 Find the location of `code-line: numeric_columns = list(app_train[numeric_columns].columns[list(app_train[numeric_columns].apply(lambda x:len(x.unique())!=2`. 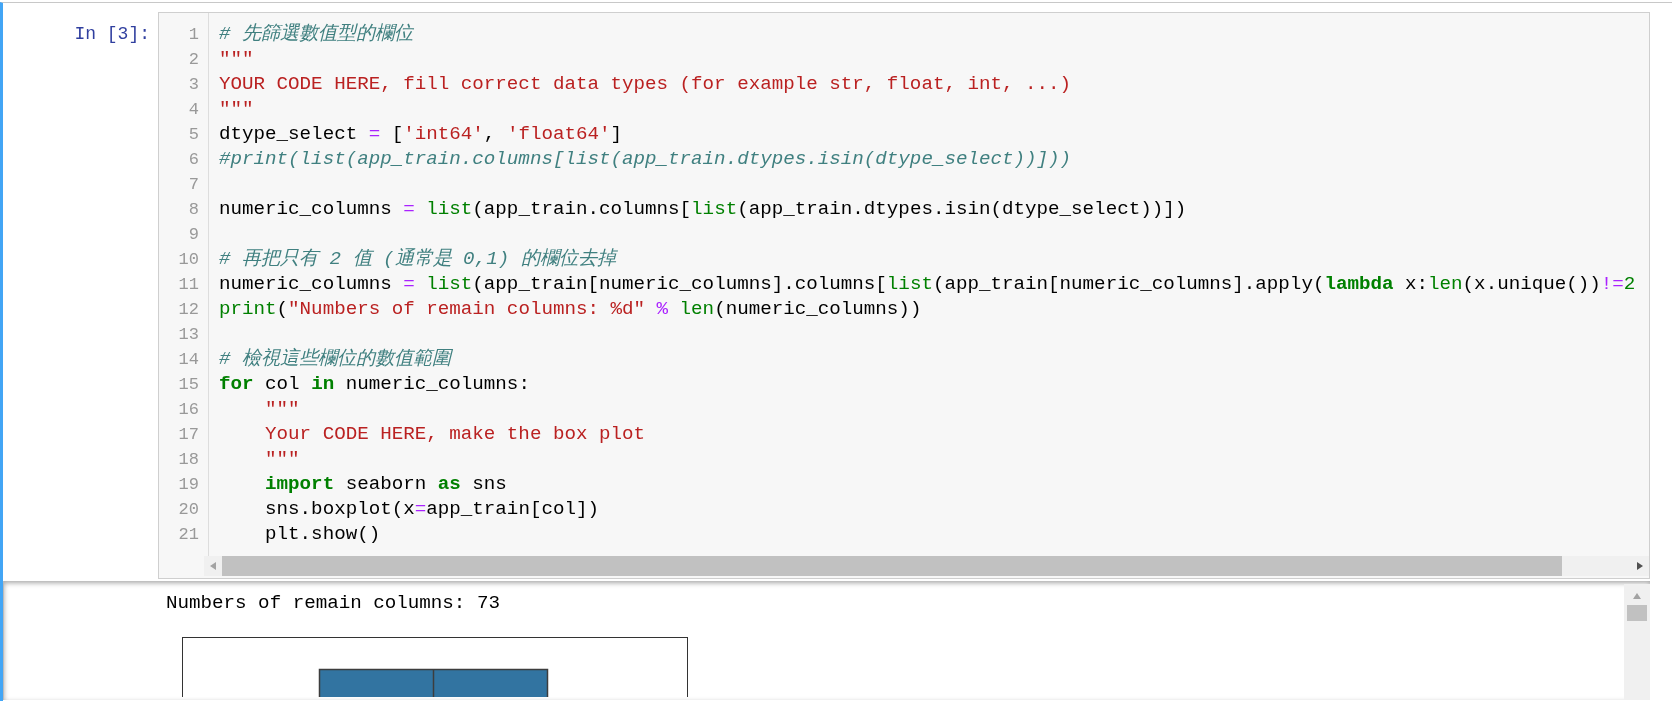

code-line: numeric_columns = list(app_train[numeric_columns].columns[list(app_train[numeric_columns].apply(lambda x:len(x.unique())!=2 is located at coordinates (927, 284).